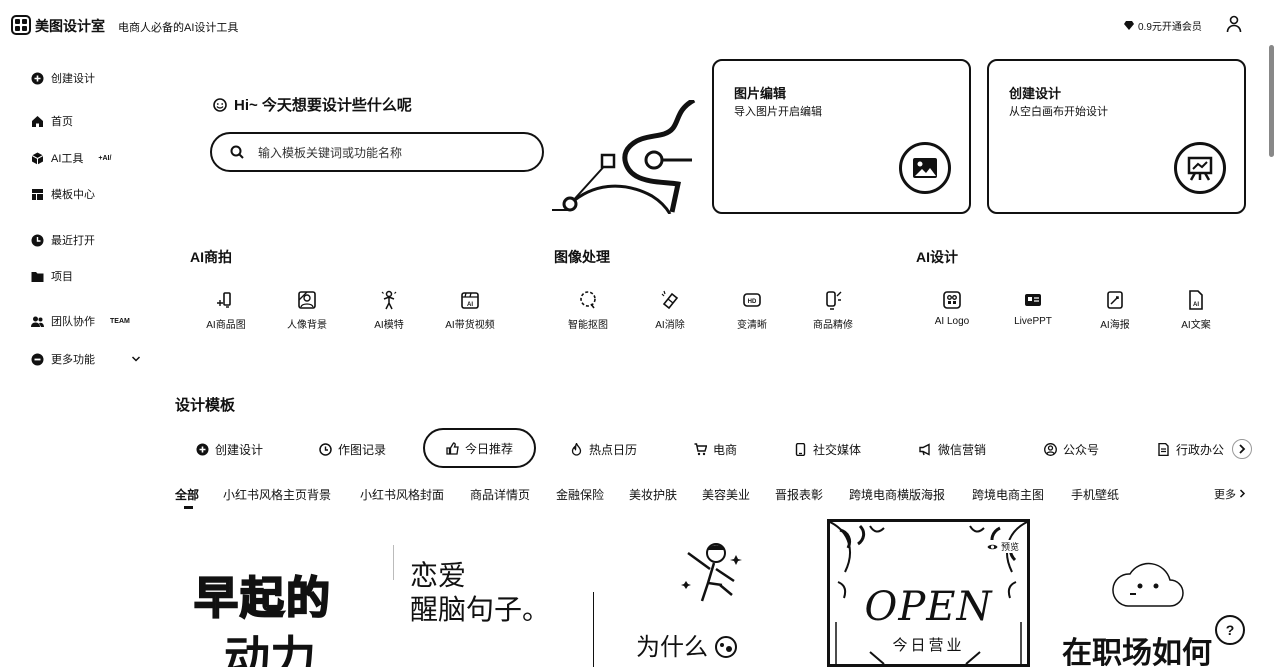 The height and width of the screenshot is (667, 1280). Describe the element at coordinates (187, 494) in the screenshot. I see `category-all: 全部` at that location.